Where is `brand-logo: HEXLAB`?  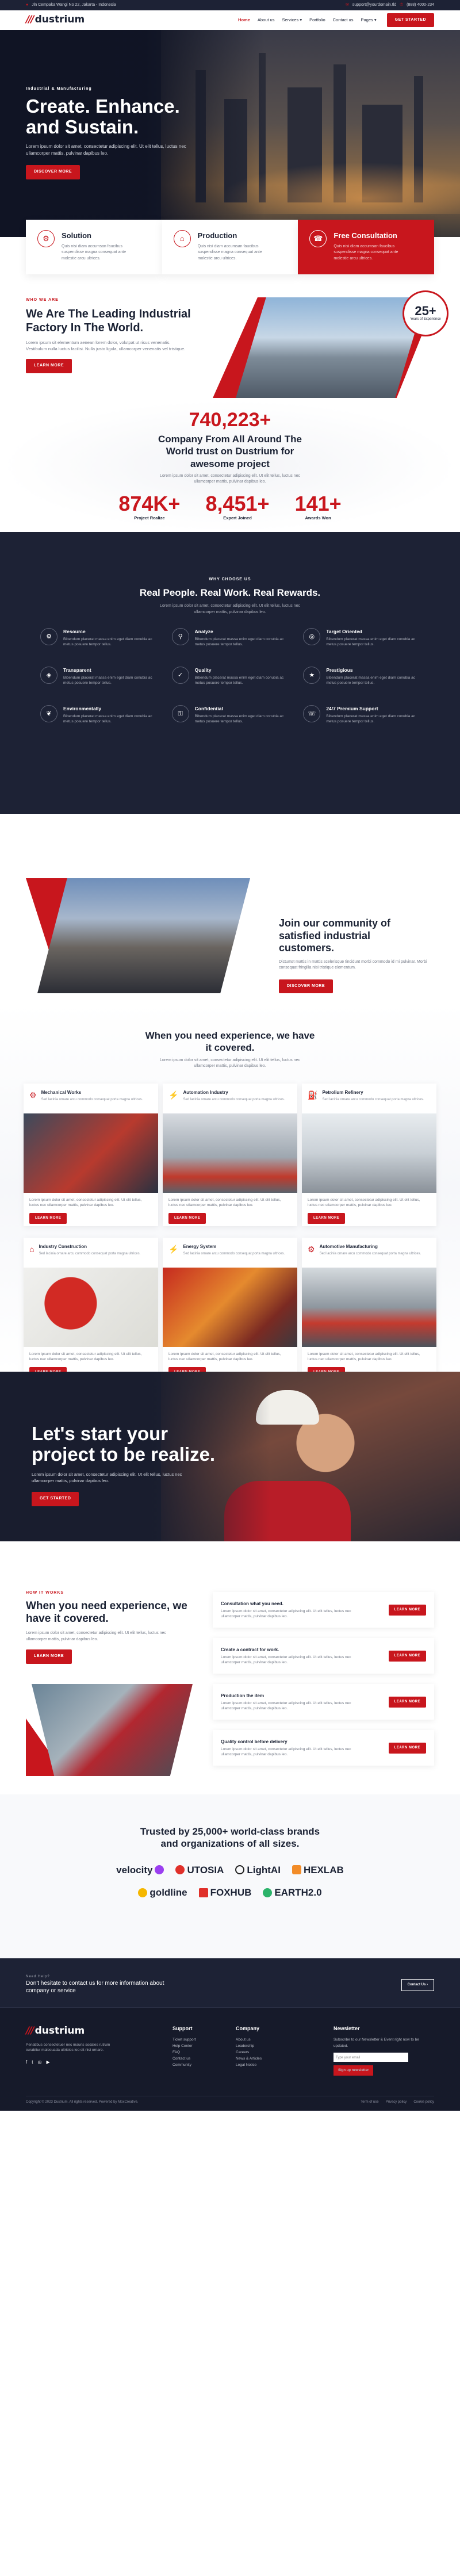
brand-logo: HEXLAB is located at coordinates (318, 1870).